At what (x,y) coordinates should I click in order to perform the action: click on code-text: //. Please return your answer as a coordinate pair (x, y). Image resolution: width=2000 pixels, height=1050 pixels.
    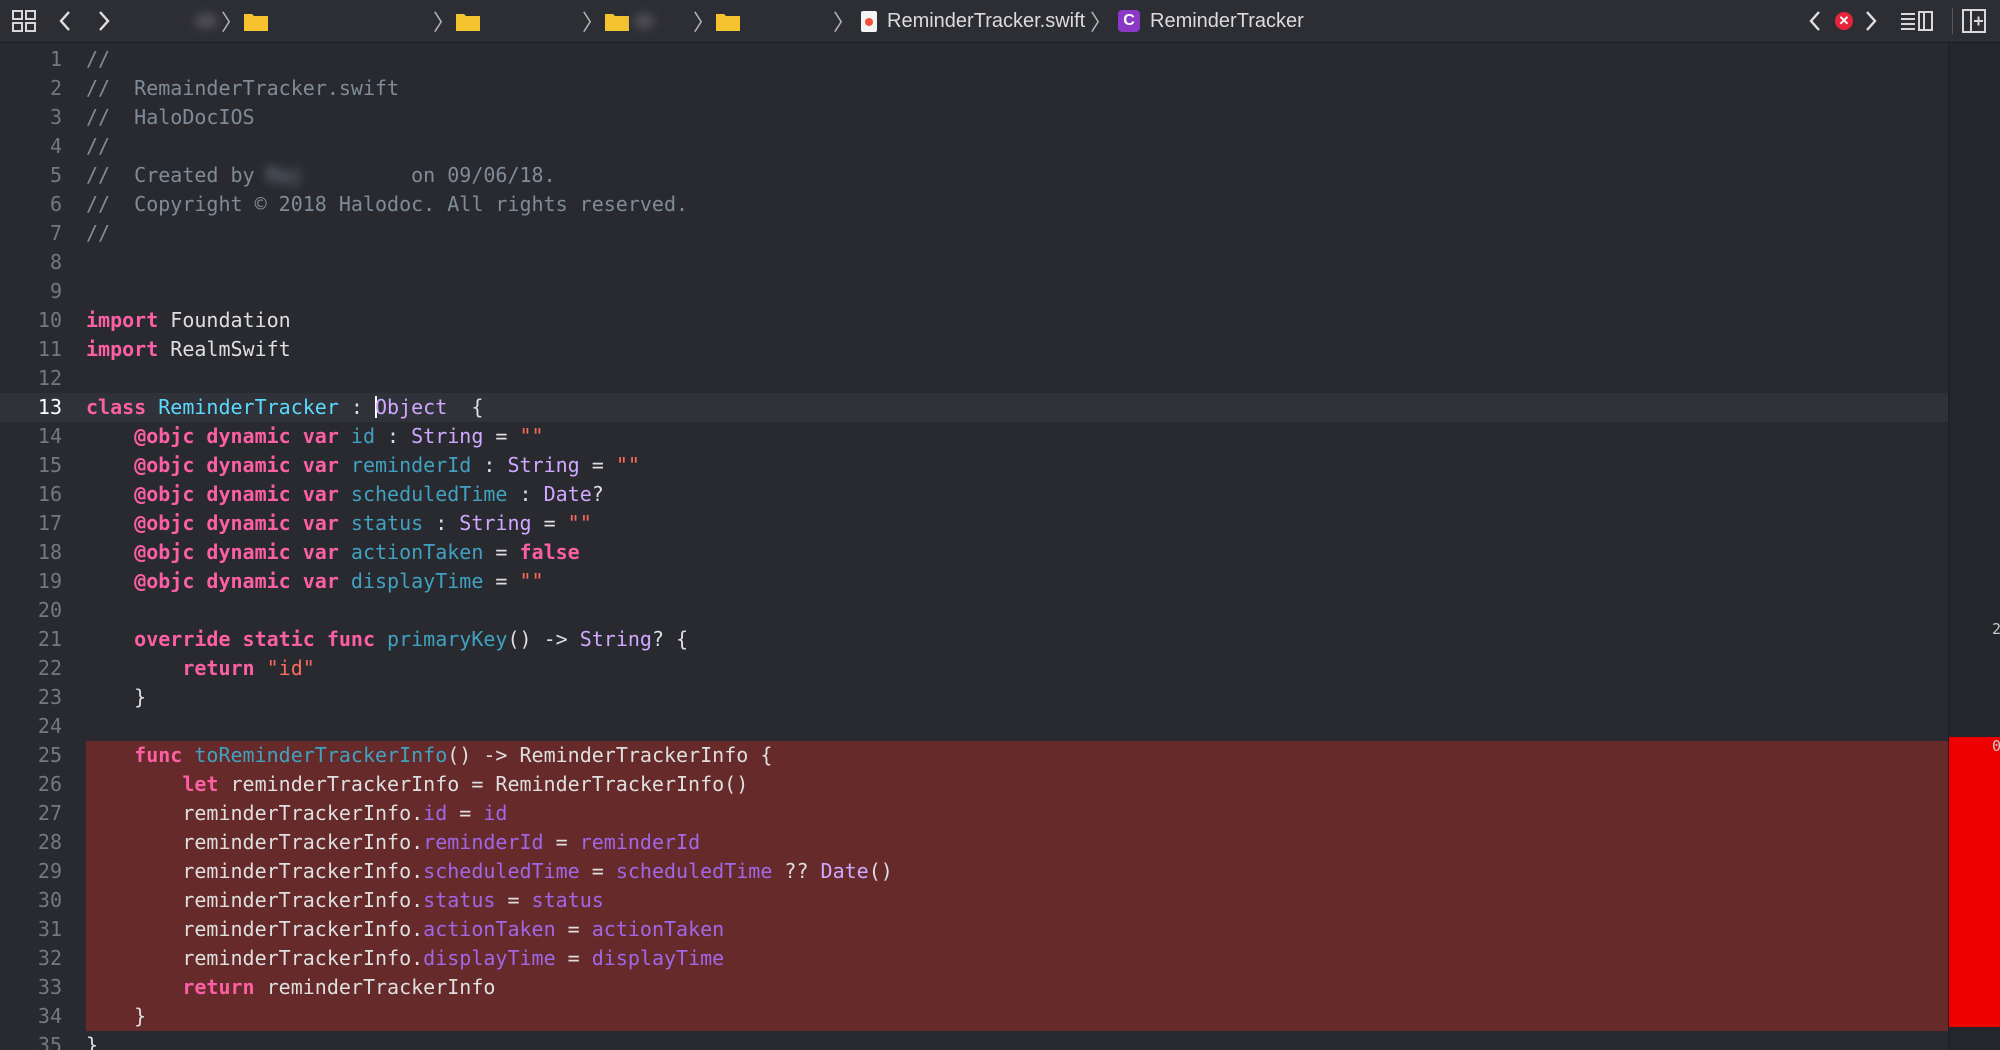
    Looking at the image, I should click on (98, 146).